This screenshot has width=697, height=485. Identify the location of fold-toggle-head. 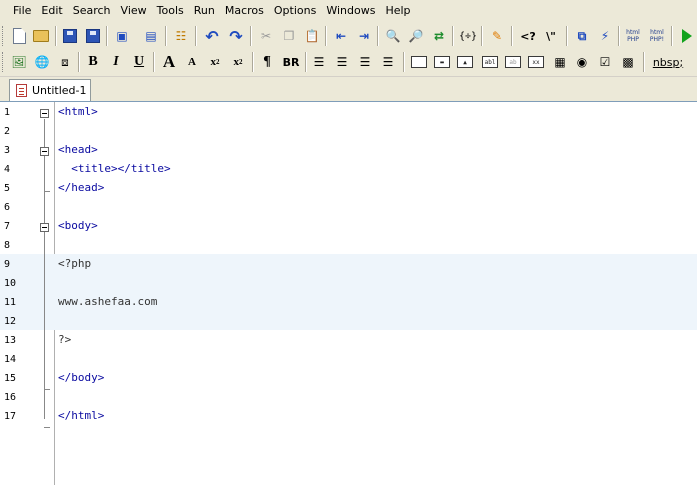
(44, 151).